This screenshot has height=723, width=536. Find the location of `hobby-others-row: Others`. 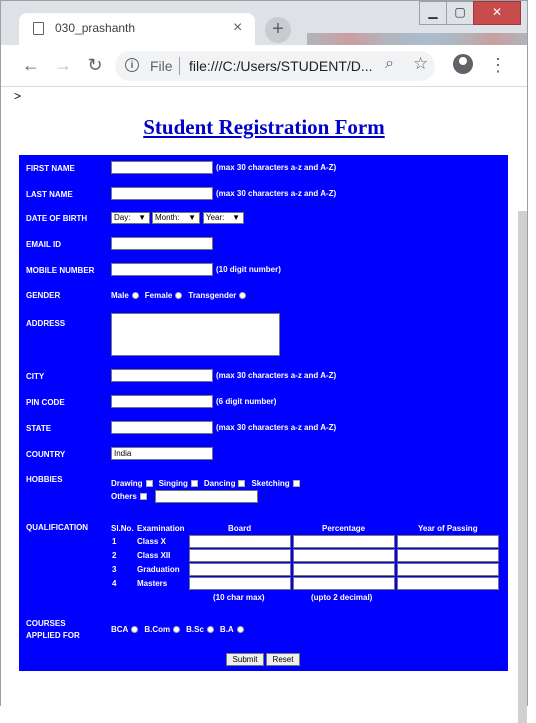

hobby-others-row: Others is located at coordinates (130, 496).